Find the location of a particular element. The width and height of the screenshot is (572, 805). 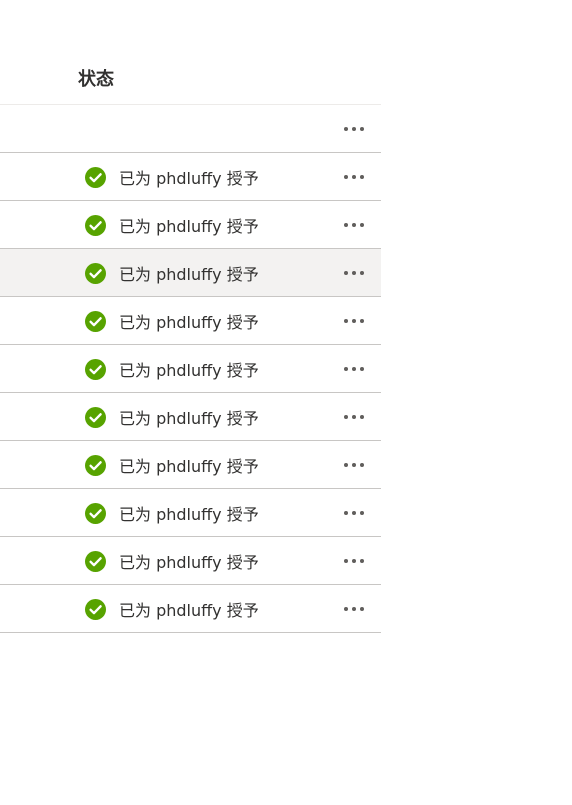

column-header-status: 状态 is located at coordinates (96, 78).